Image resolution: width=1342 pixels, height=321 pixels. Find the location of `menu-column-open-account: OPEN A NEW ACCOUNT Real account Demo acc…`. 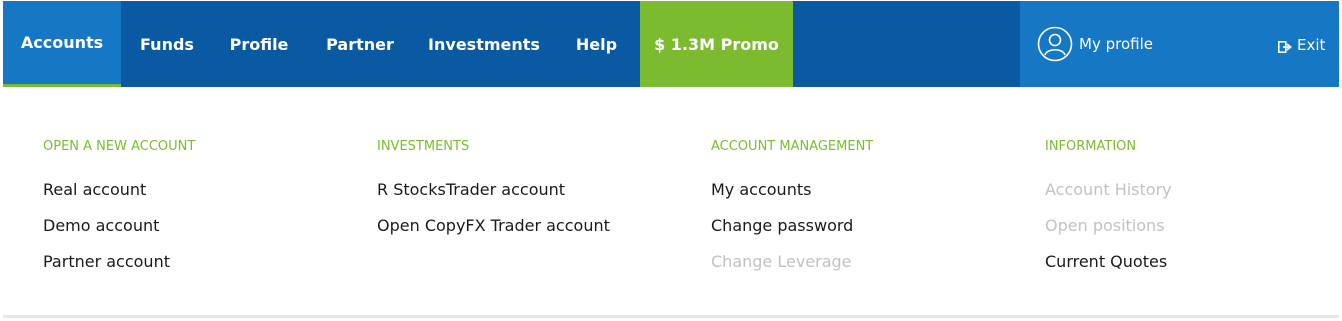

menu-column-open-account: OPEN A NEW ACCOUNT Real account Demo acc… is located at coordinates (119, 213).